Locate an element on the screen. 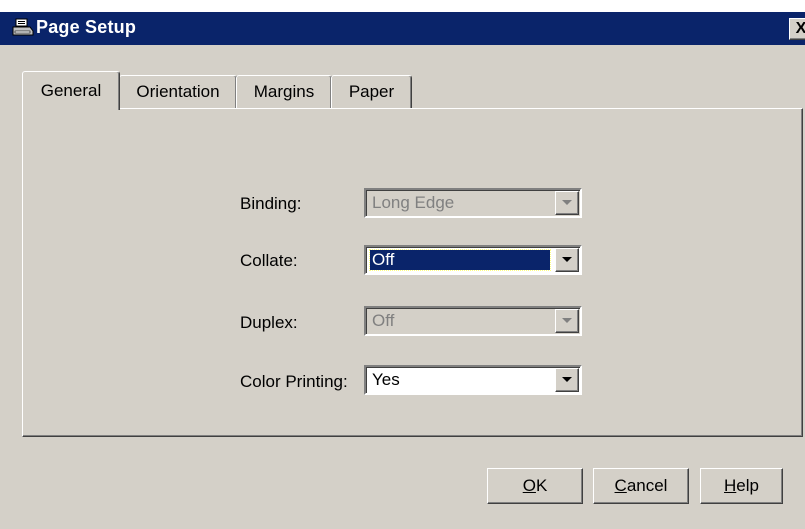 The width and height of the screenshot is (805, 529). duplex-select: Off is located at coordinates (473, 321).